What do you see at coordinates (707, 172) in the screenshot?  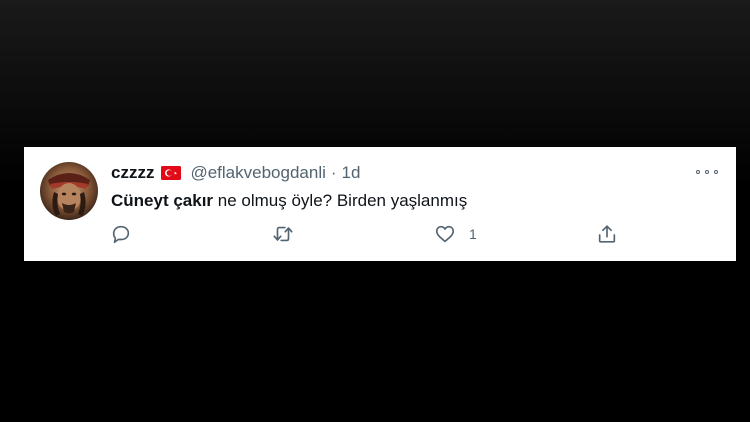 I see `more-options-icon` at bounding box center [707, 172].